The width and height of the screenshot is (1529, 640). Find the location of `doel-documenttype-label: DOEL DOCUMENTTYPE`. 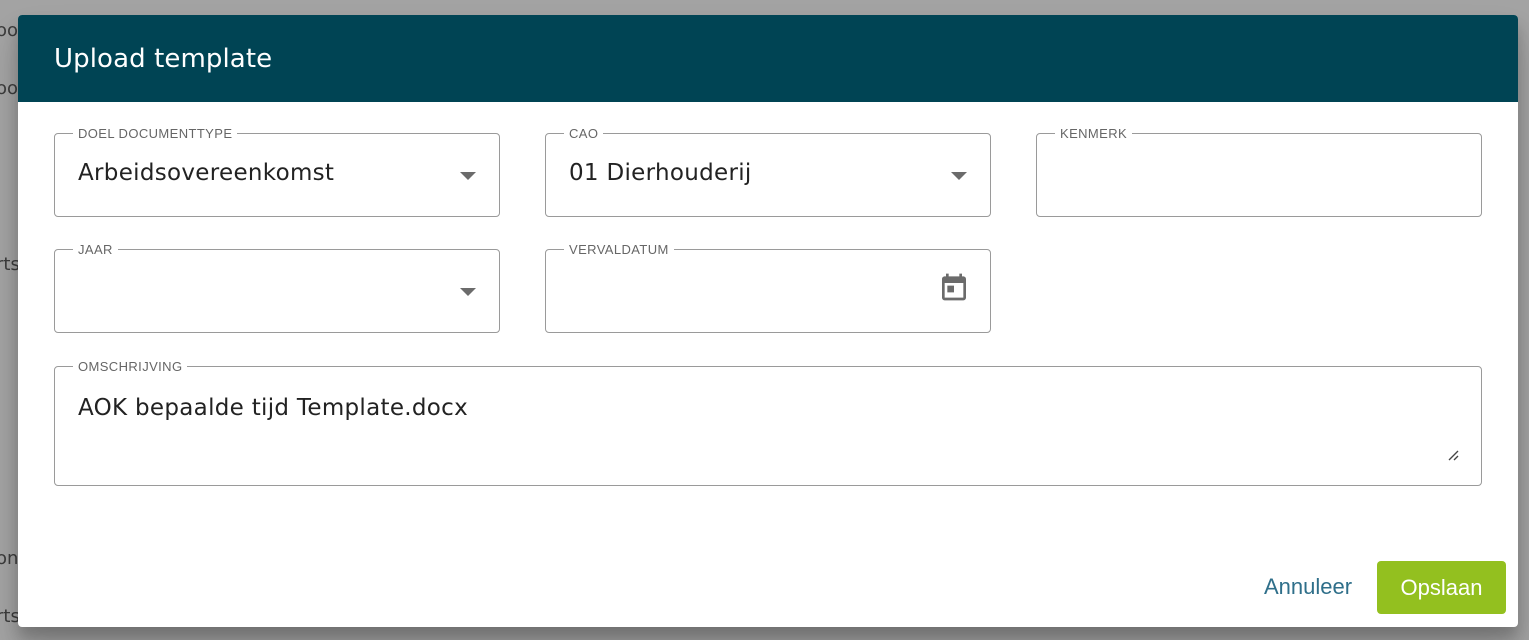

doel-documenttype-label: DOEL DOCUMENTTYPE is located at coordinates (155, 134).